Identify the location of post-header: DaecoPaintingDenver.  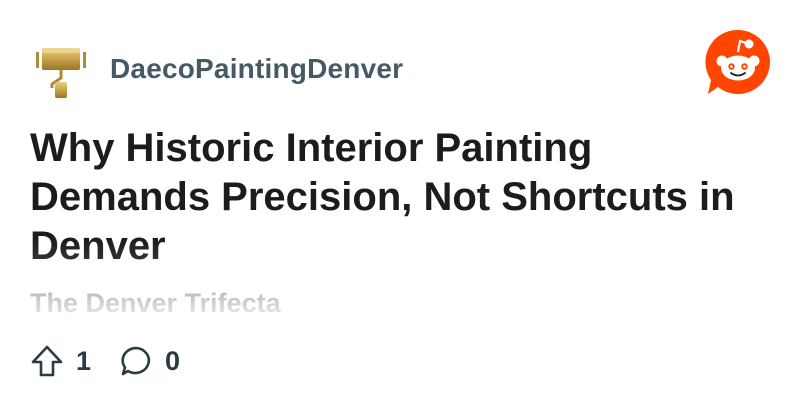
(216, 69).